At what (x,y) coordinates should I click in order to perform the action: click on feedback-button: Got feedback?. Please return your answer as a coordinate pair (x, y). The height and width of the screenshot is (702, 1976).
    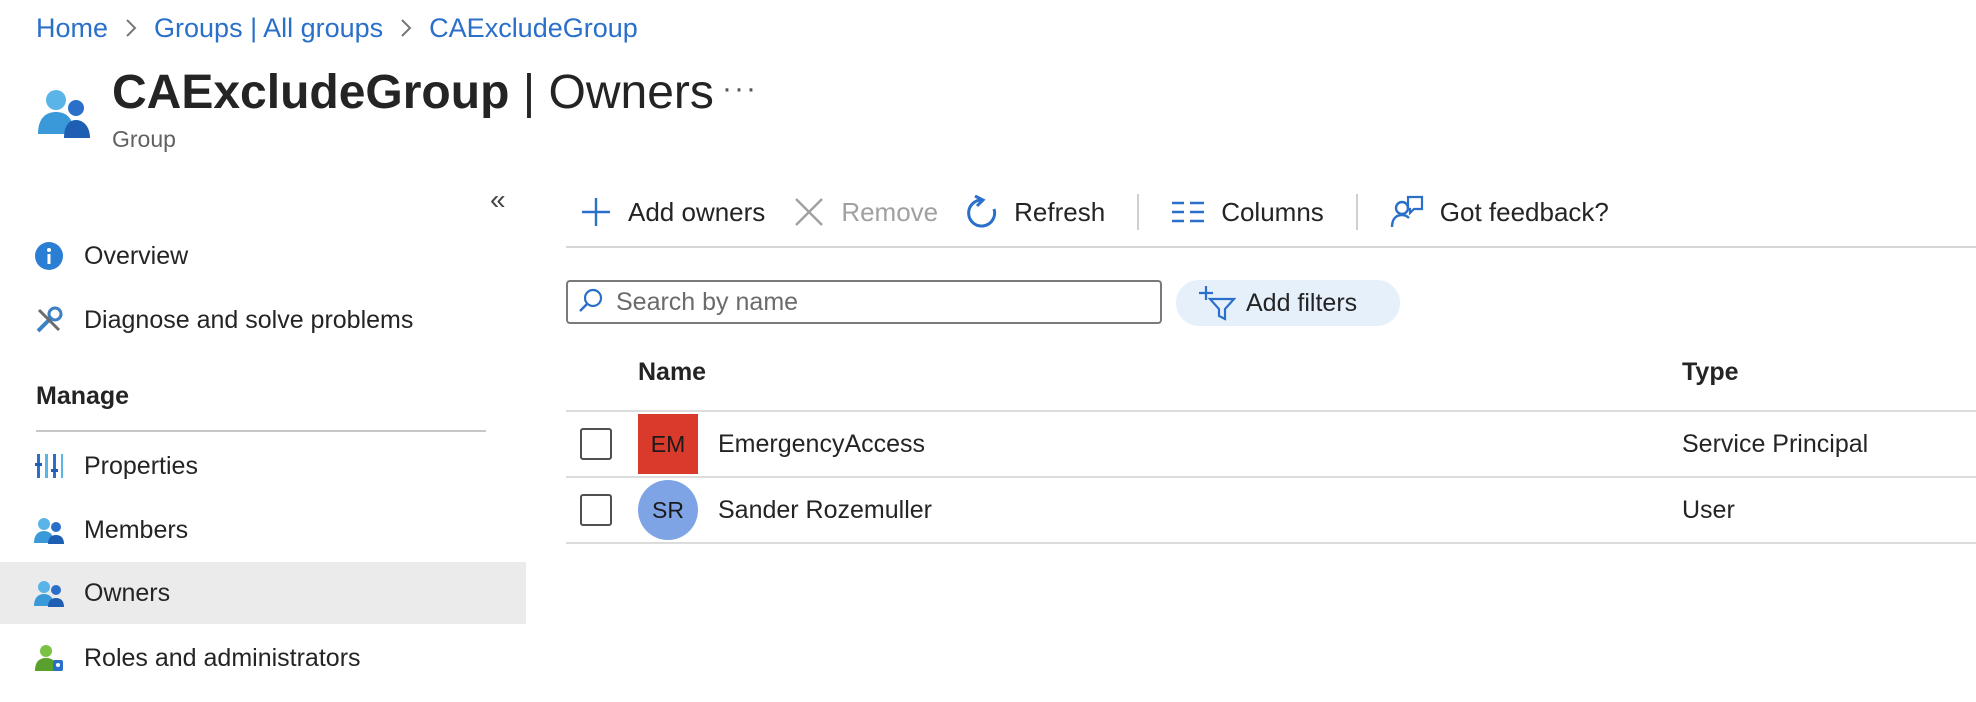
    Looking at the image, I should click on (1499, 212).